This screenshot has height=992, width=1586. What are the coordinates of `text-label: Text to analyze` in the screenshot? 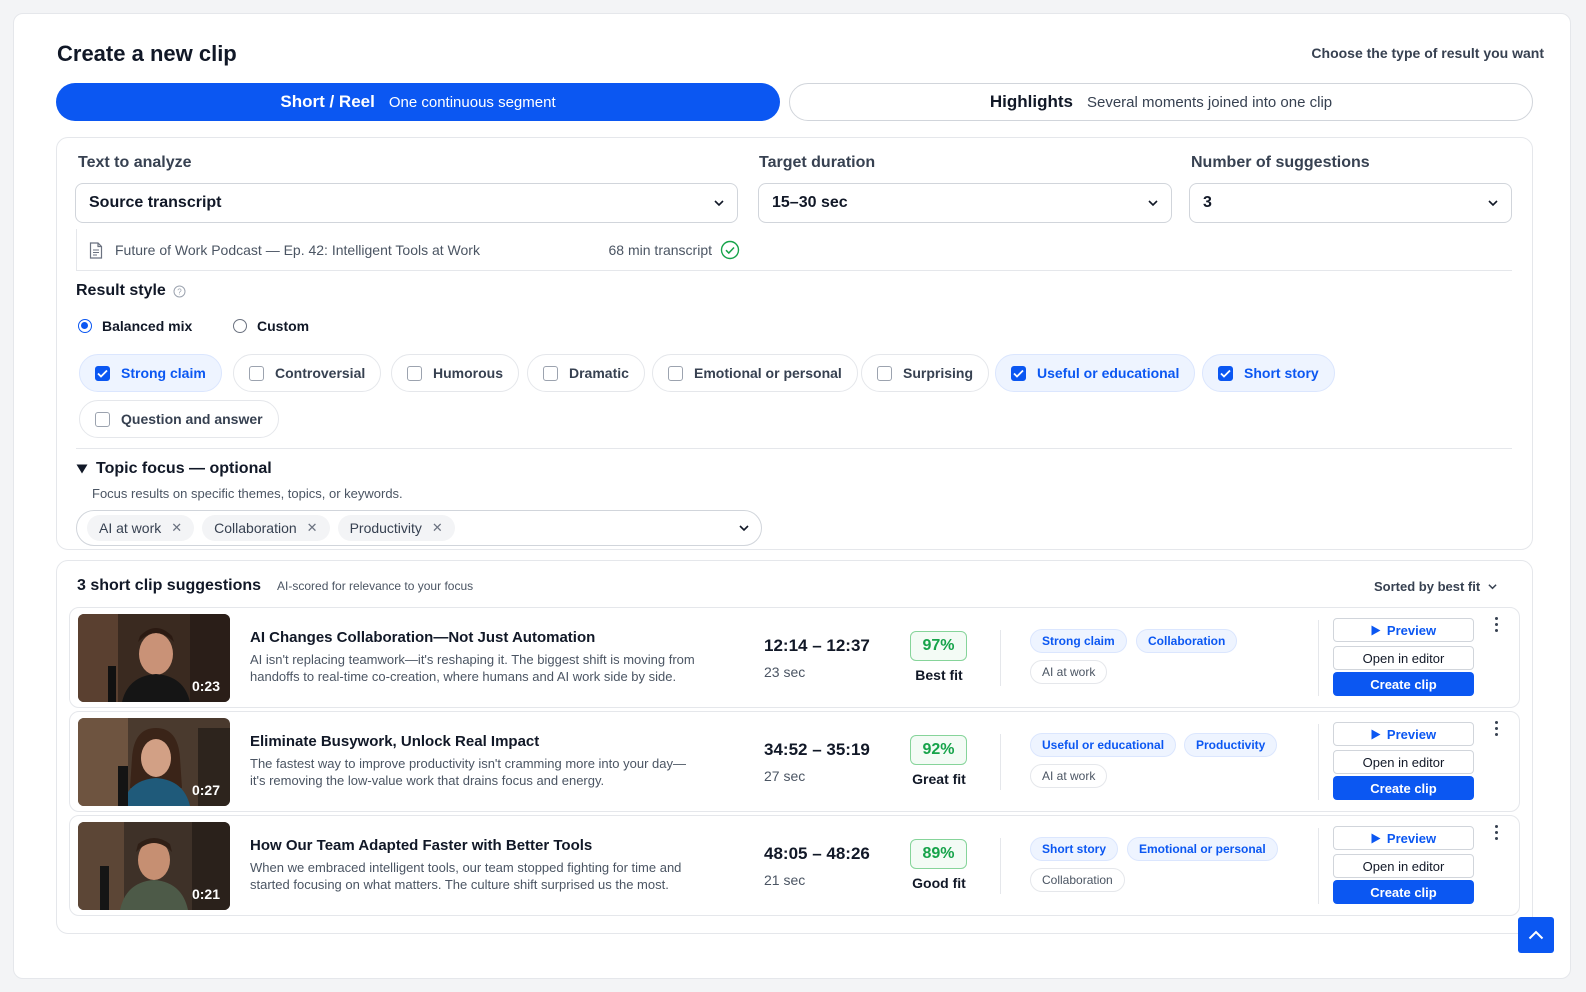 It's located at (135, 162).